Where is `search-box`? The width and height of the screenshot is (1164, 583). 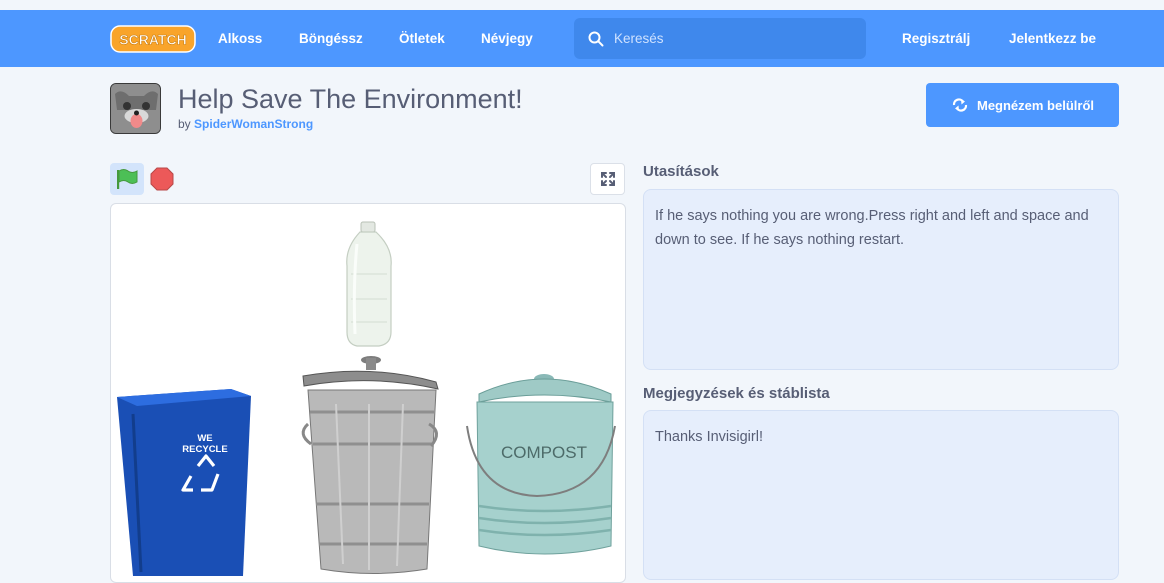 search-box is located at coordinates (720, 38).